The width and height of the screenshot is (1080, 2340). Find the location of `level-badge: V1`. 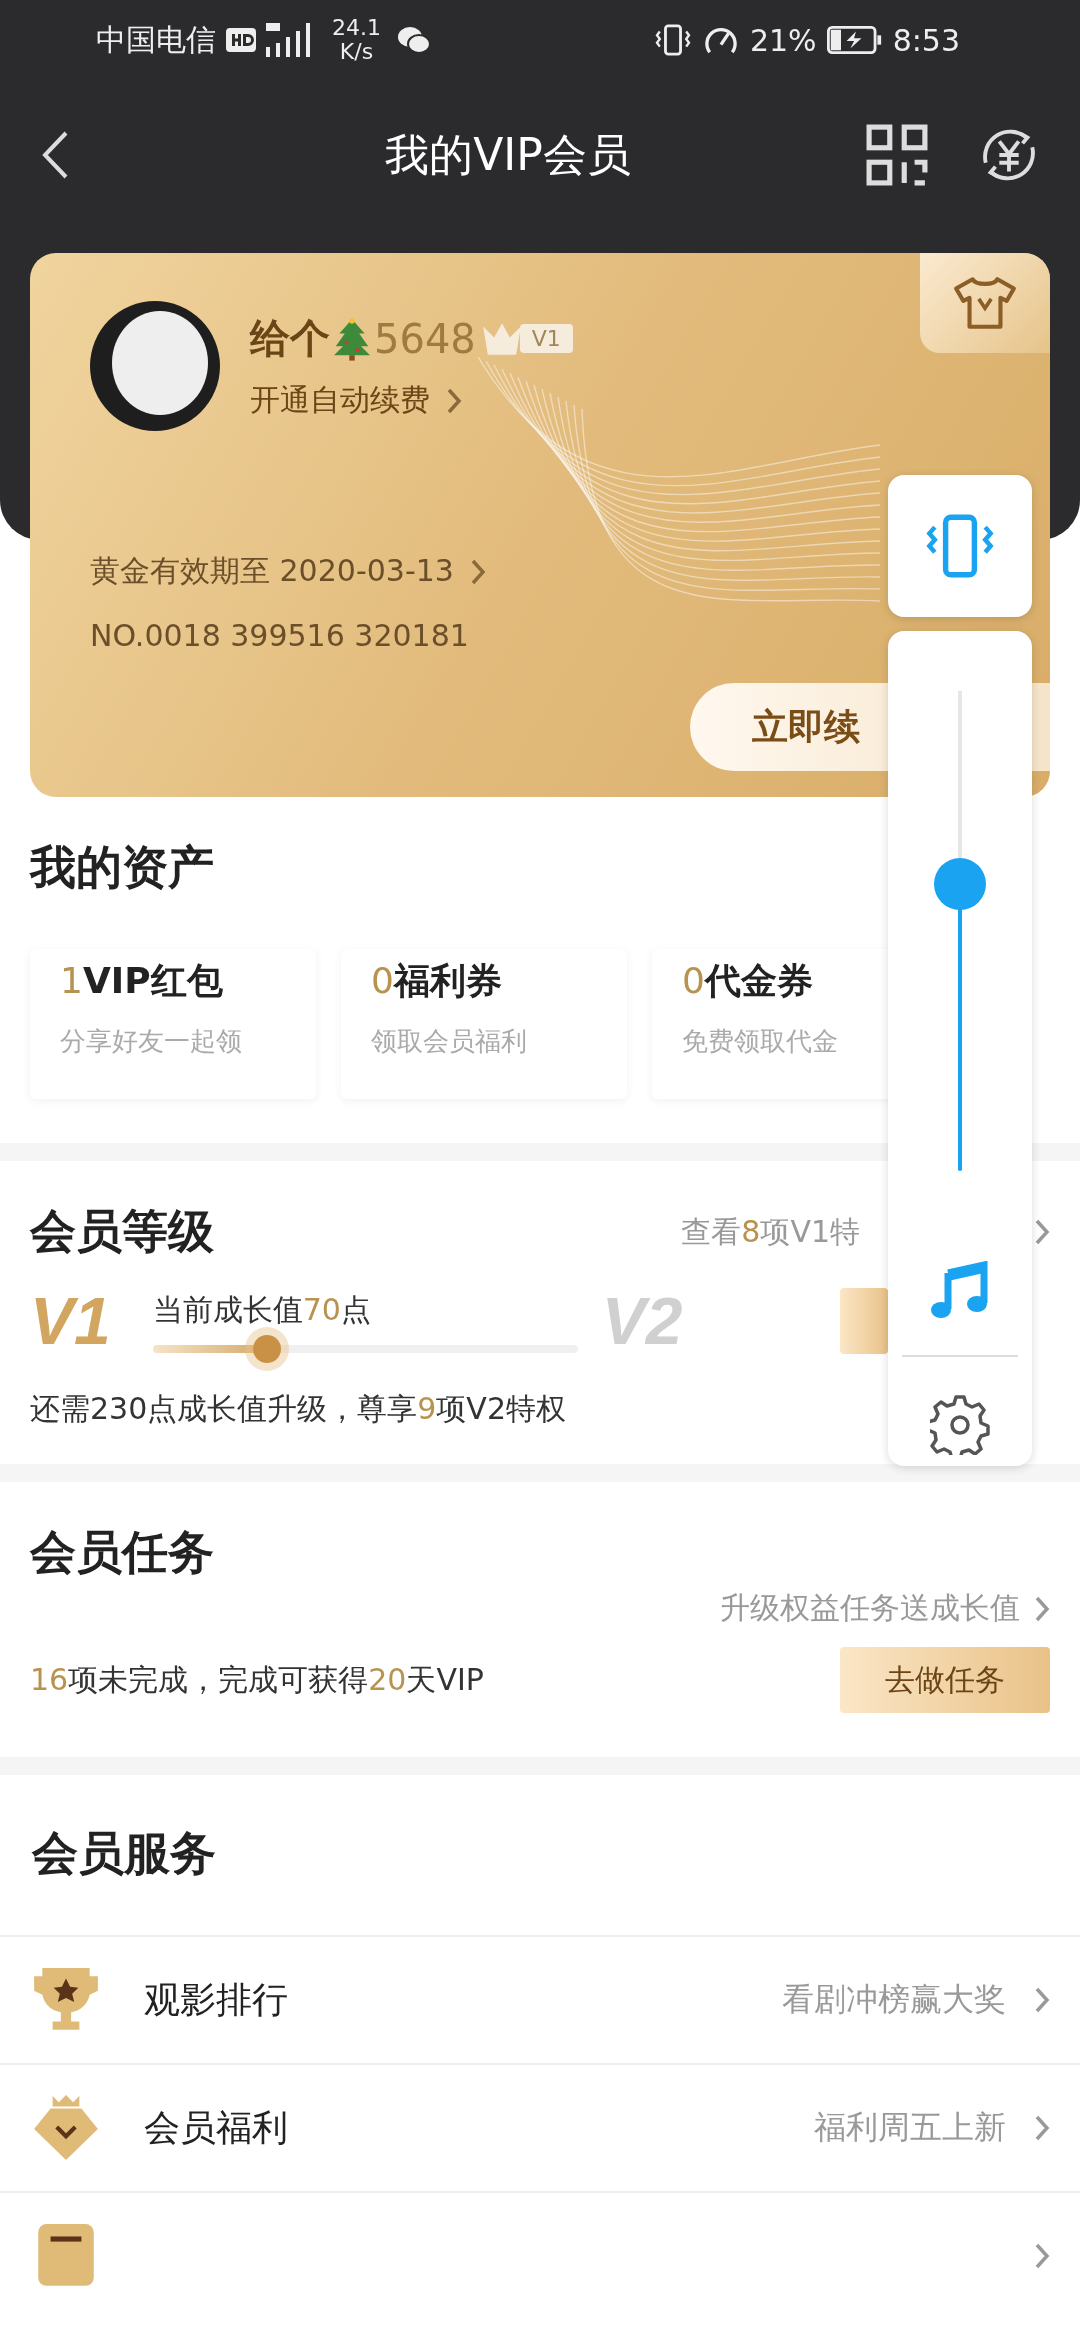

level-badge: V1 is located at coordinates (546, 338).